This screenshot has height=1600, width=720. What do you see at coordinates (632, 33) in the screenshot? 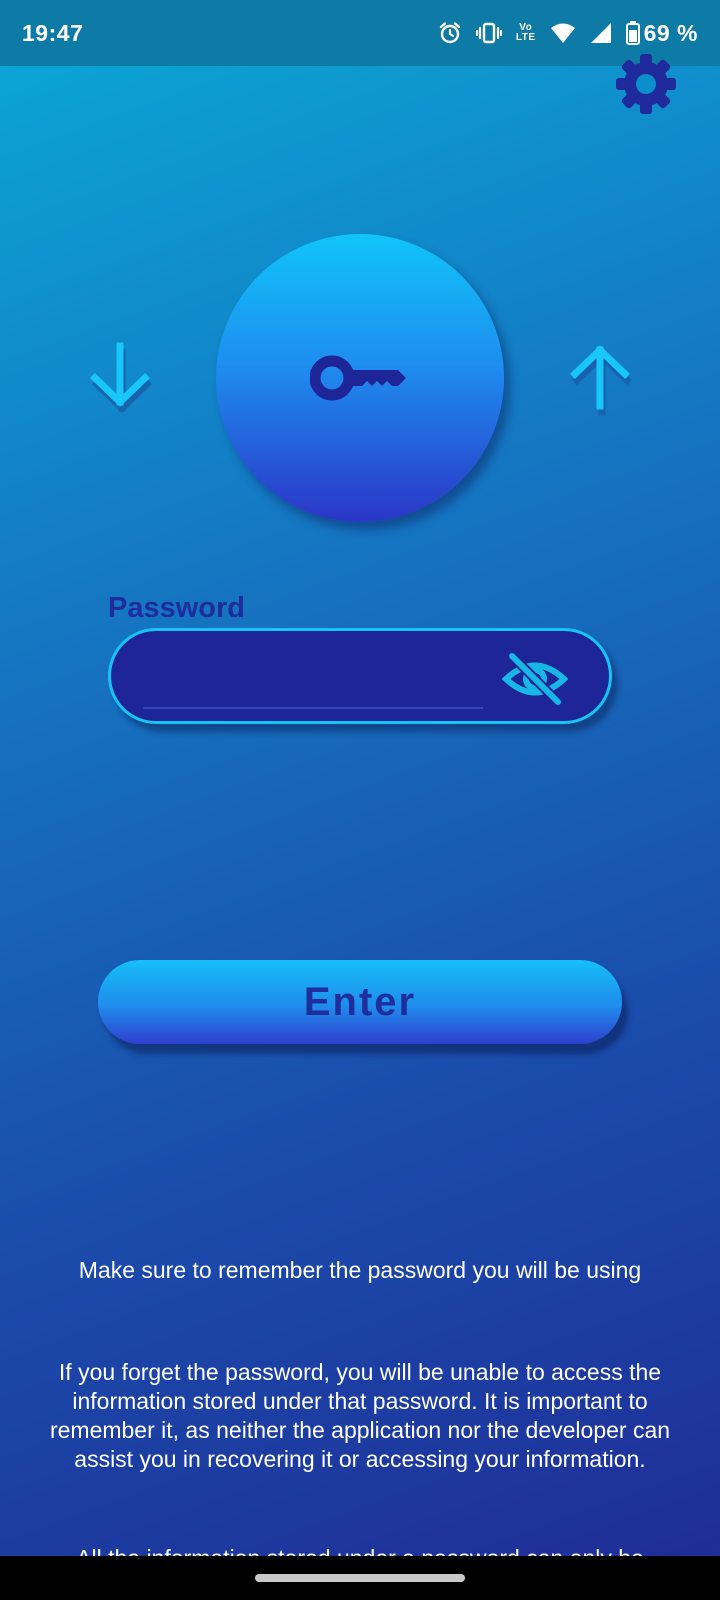
I see `battery-icon` at bounding box center [632, 33].